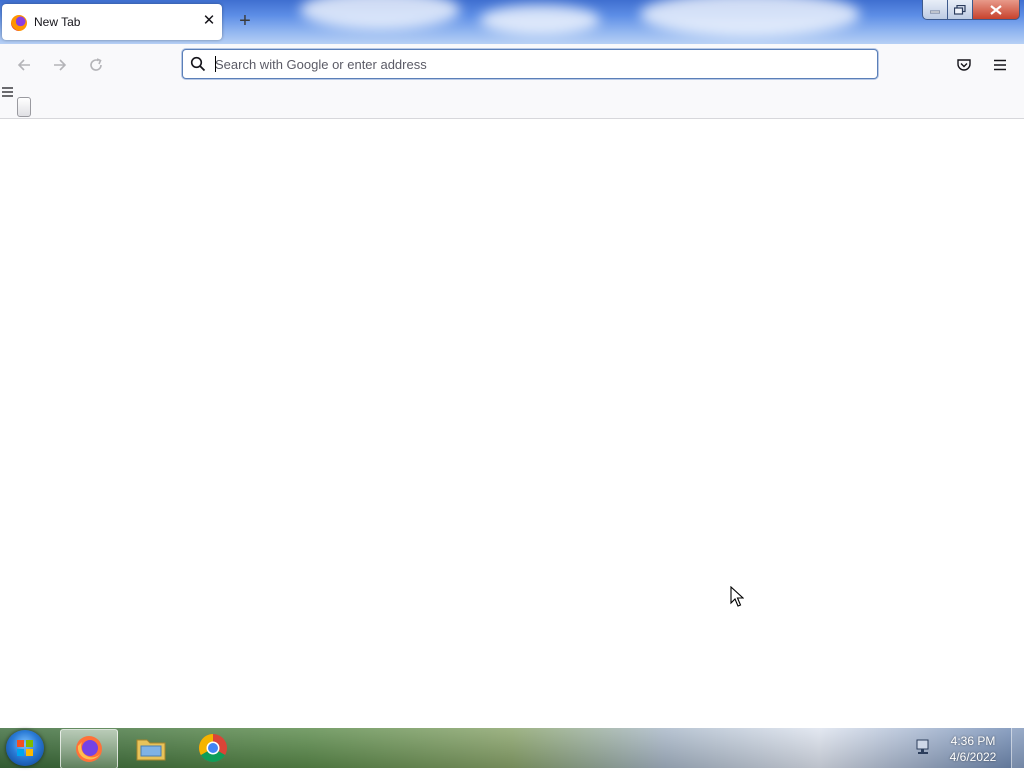 This screenshot has height=771, width=1024. I want to click on arrow-right-icon, so click(60, 65).